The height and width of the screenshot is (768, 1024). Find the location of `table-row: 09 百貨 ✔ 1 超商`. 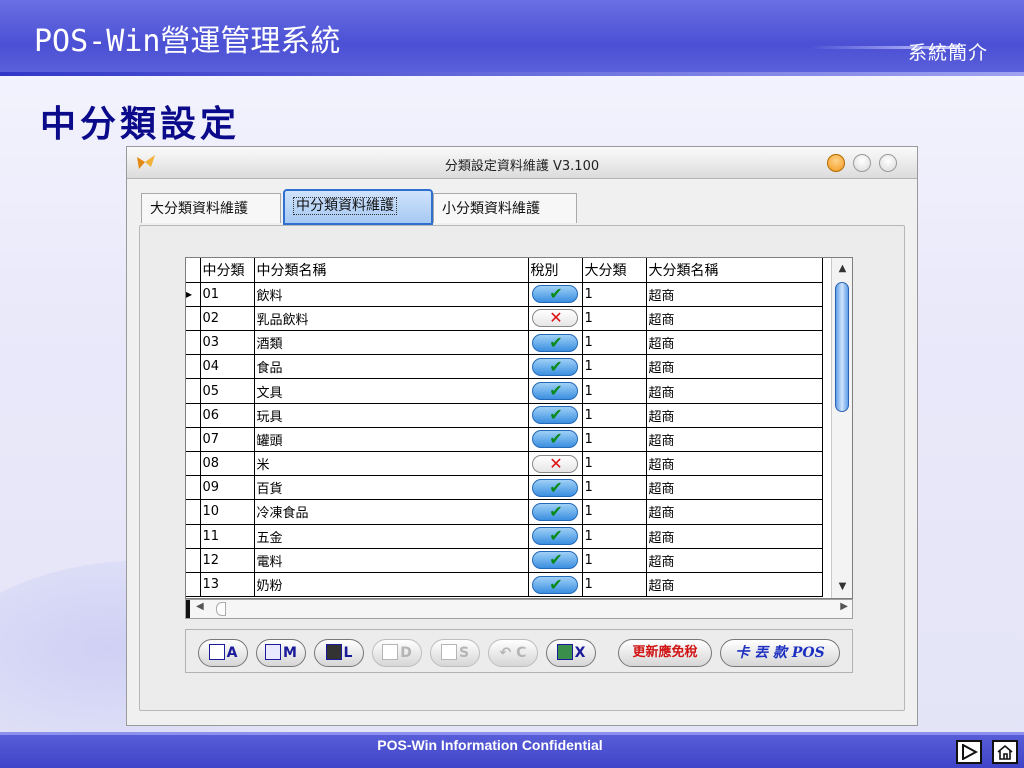

table-row: 09 百貨 ✔ 1 超商 is located at coordinates (504, 488).